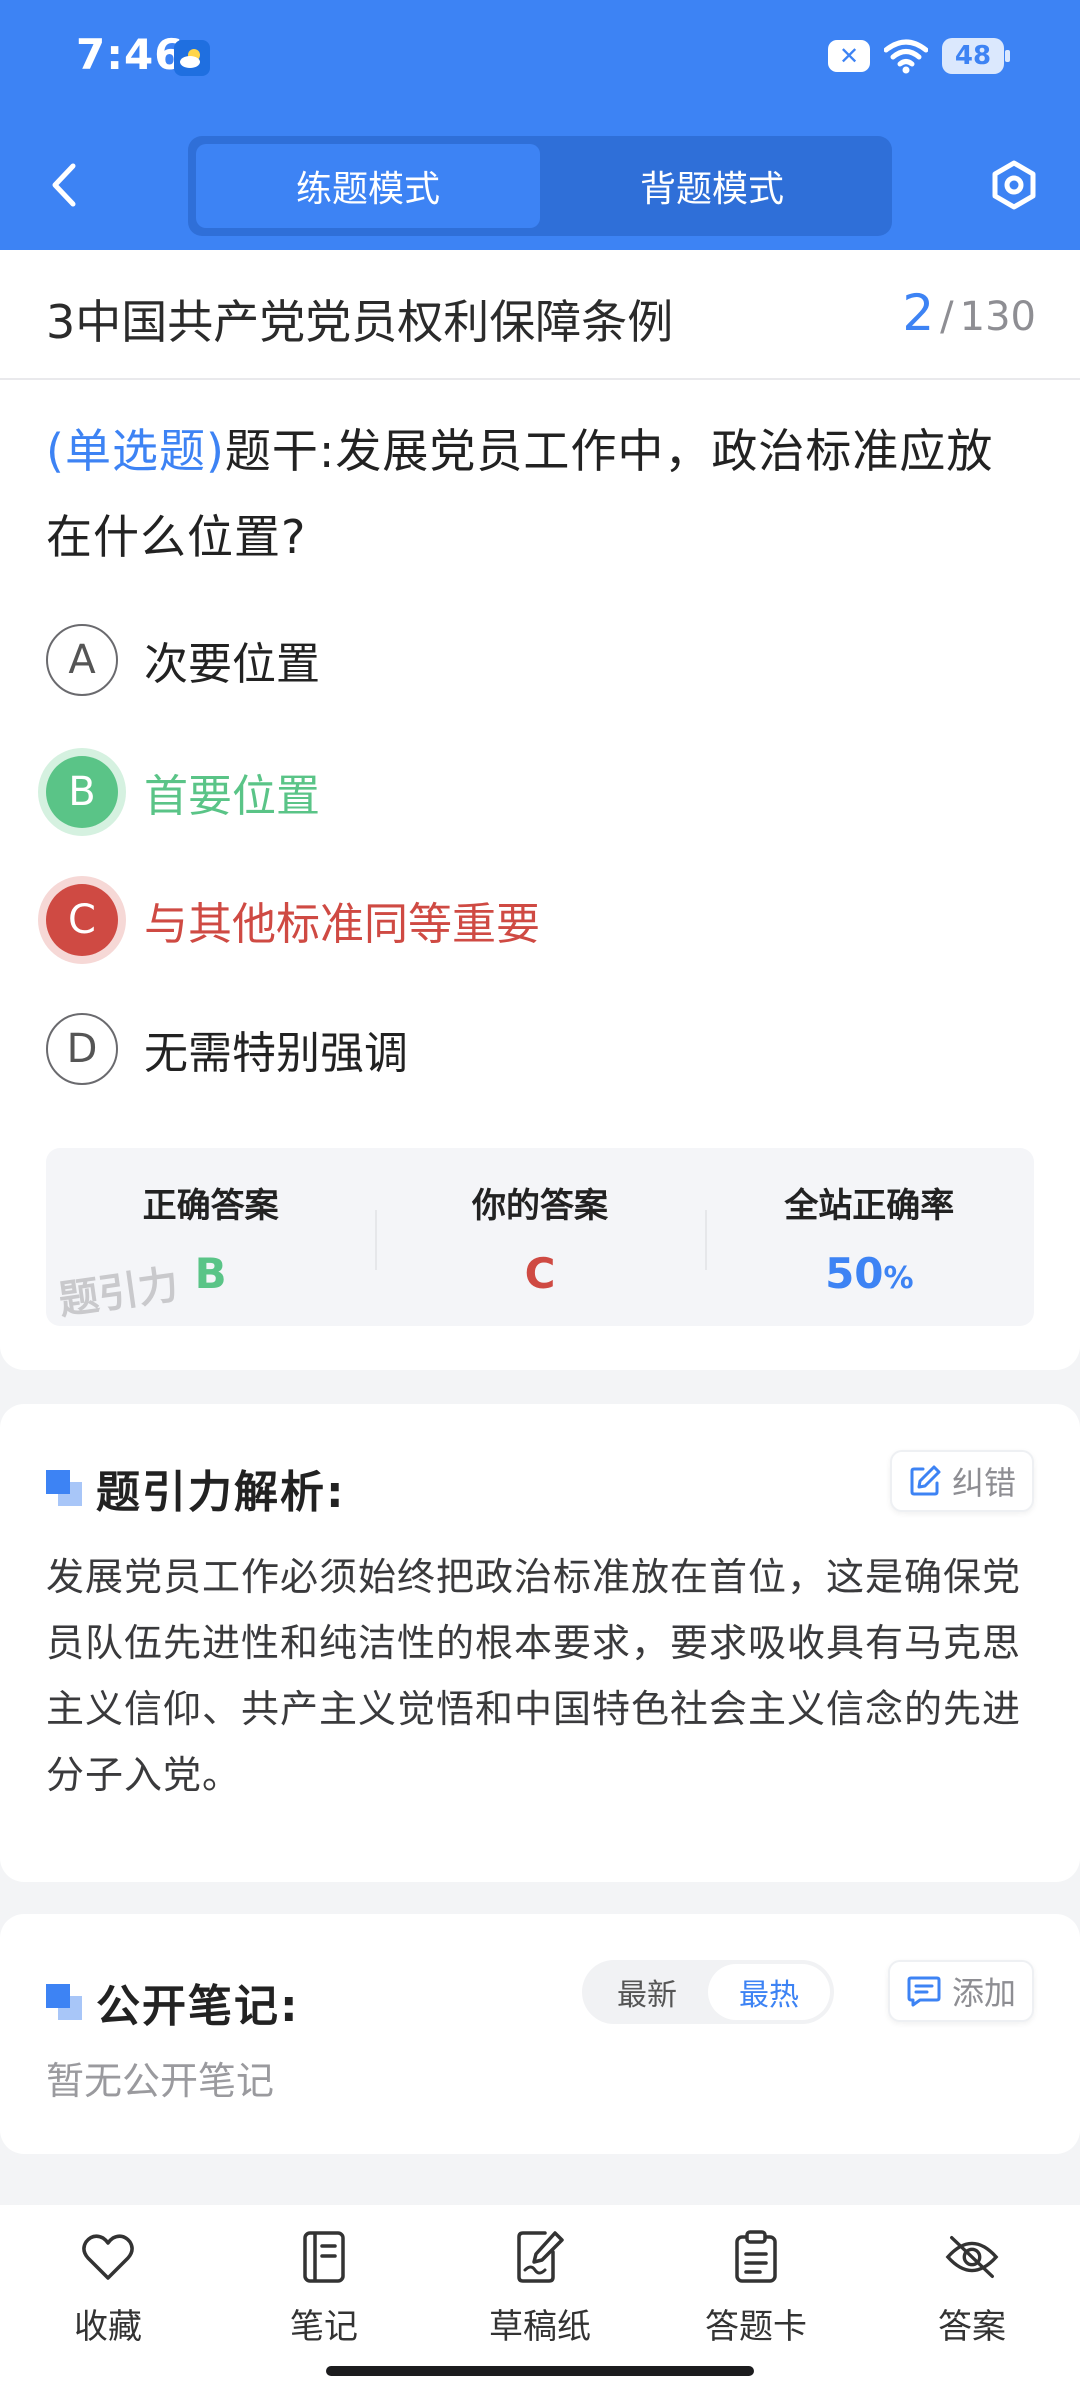 Image resolution: width=1080 pixels, height=2400 pixels. I want to click on option-text: 次要位置, so click(232, 664).